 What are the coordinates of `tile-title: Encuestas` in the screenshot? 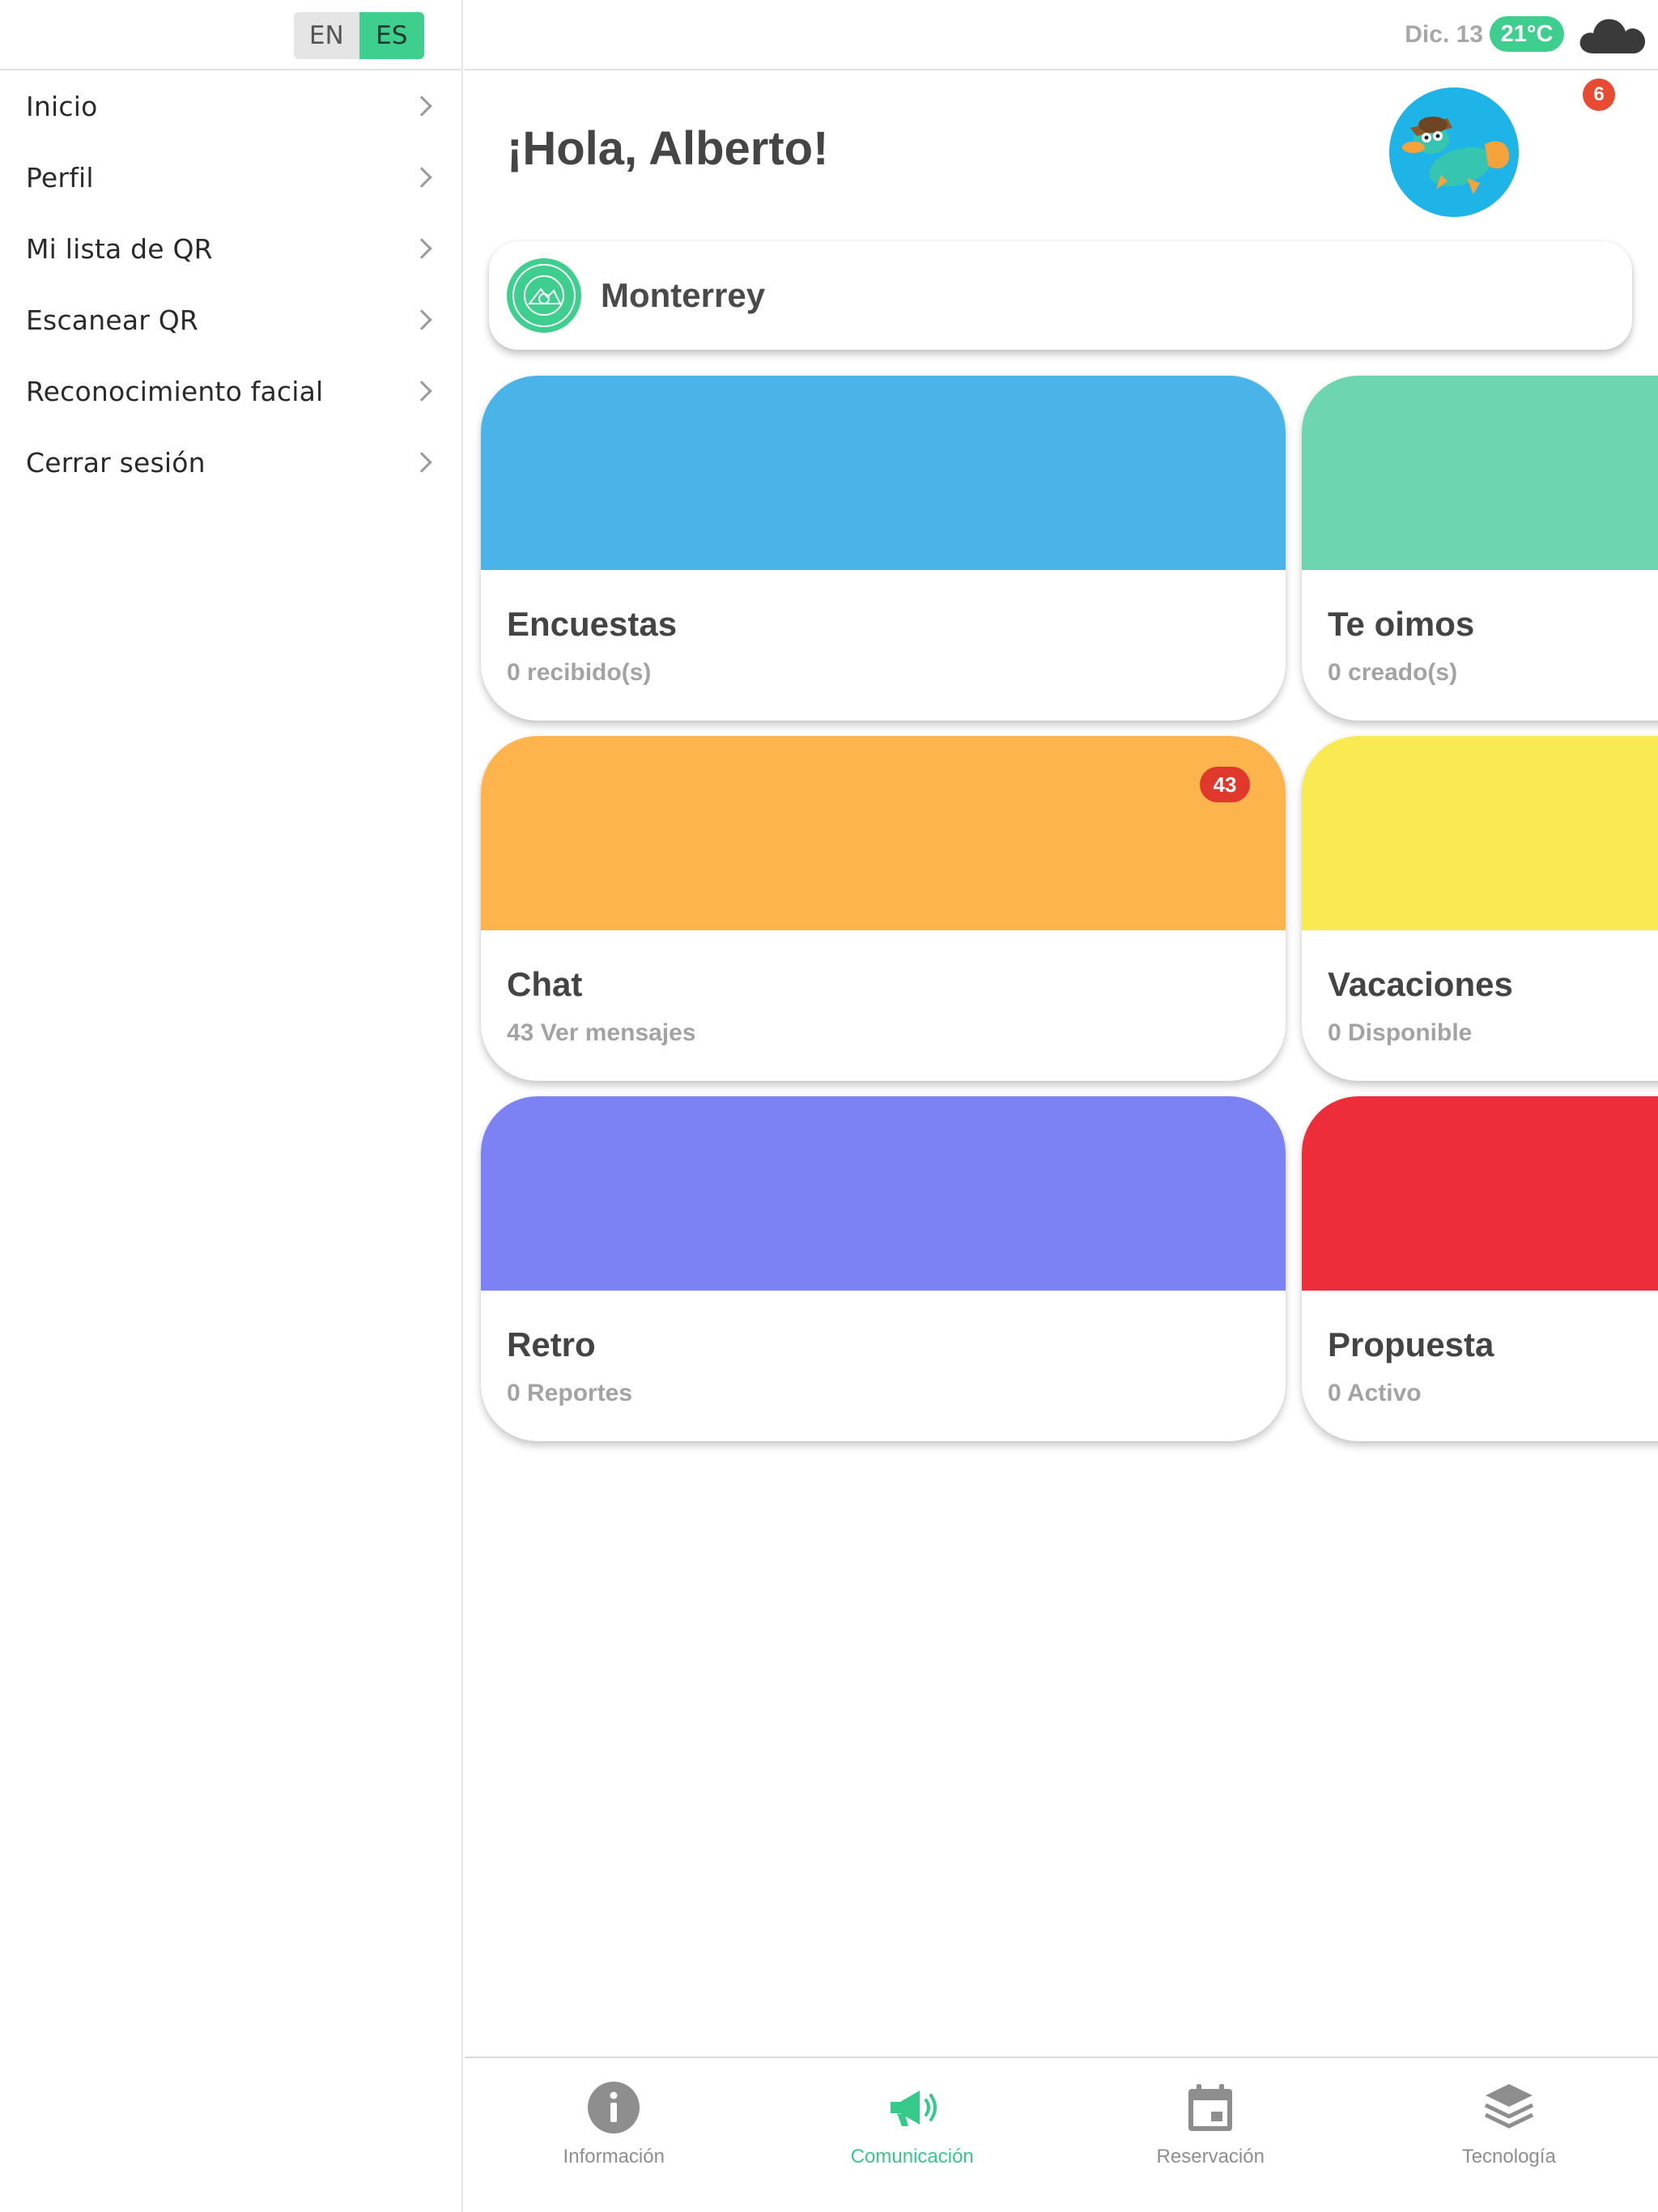 It's located at (592, 624).